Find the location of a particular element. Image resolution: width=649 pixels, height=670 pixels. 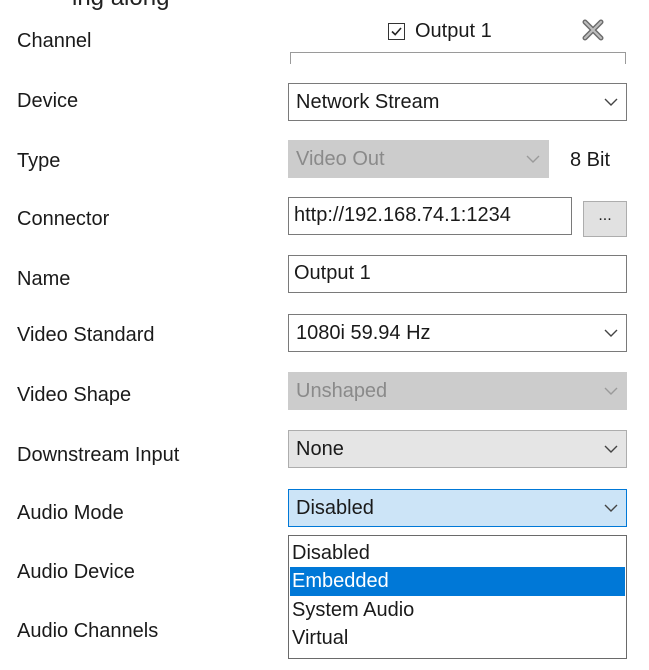

audio-mode-select: Disabled is located at coordinates (457, 508).